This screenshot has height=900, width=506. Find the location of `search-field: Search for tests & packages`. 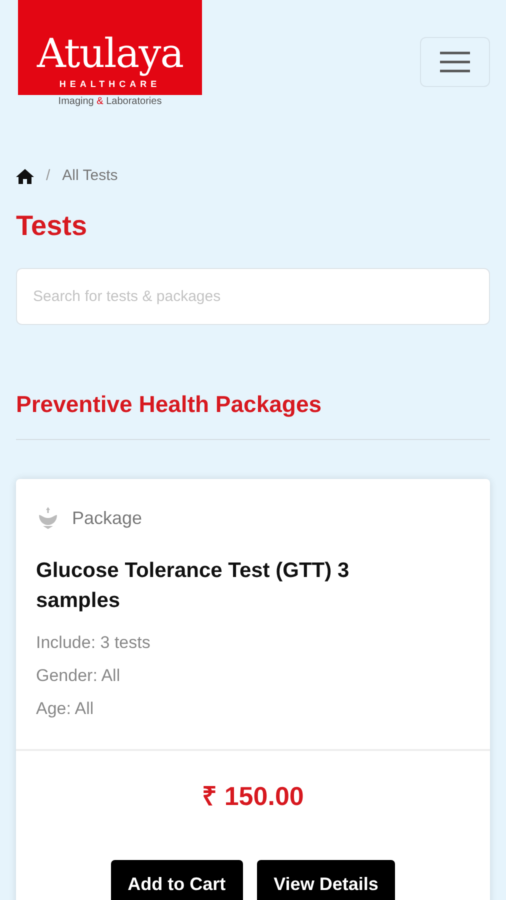

search-field: Search for tests & packages is located at coordinates (253, 296).